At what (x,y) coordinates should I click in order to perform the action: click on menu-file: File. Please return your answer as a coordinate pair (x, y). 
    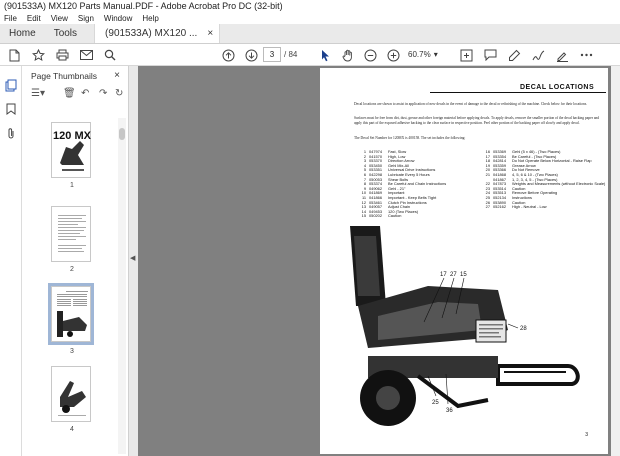
    Looking at the image, I should click on (10, 18).